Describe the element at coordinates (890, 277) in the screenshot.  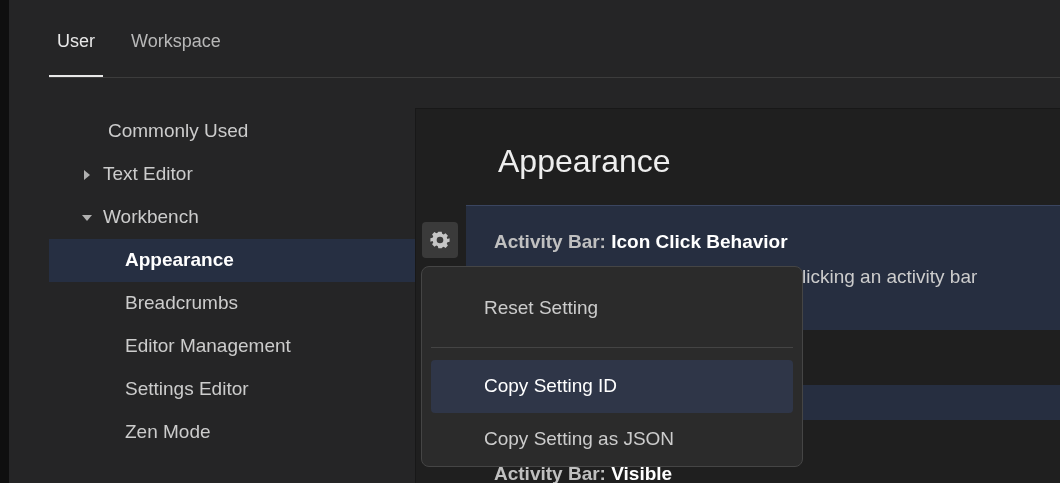
I see `setting-description: licking an activity bar` at that location.